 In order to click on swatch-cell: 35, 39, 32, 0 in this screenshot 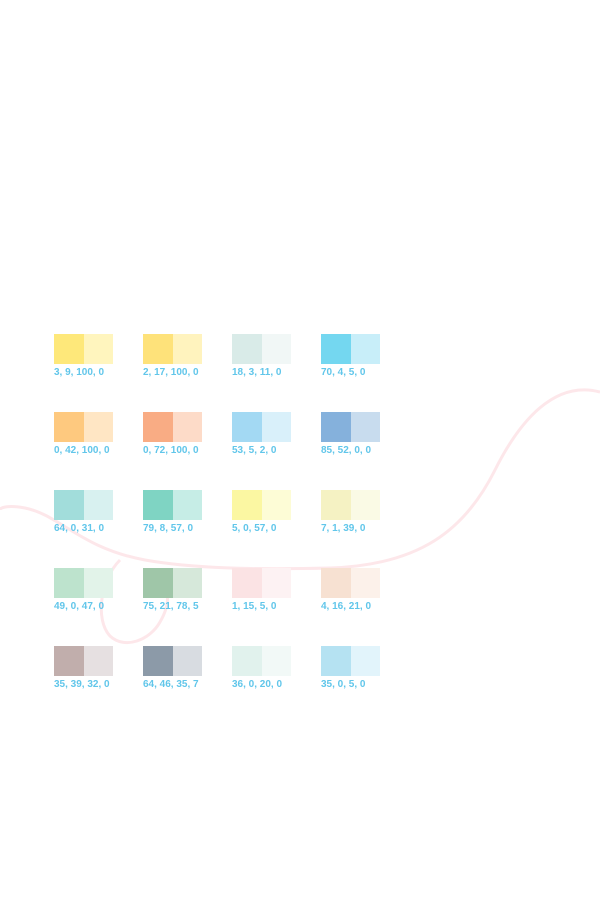, I will do `click(96, 671)`.